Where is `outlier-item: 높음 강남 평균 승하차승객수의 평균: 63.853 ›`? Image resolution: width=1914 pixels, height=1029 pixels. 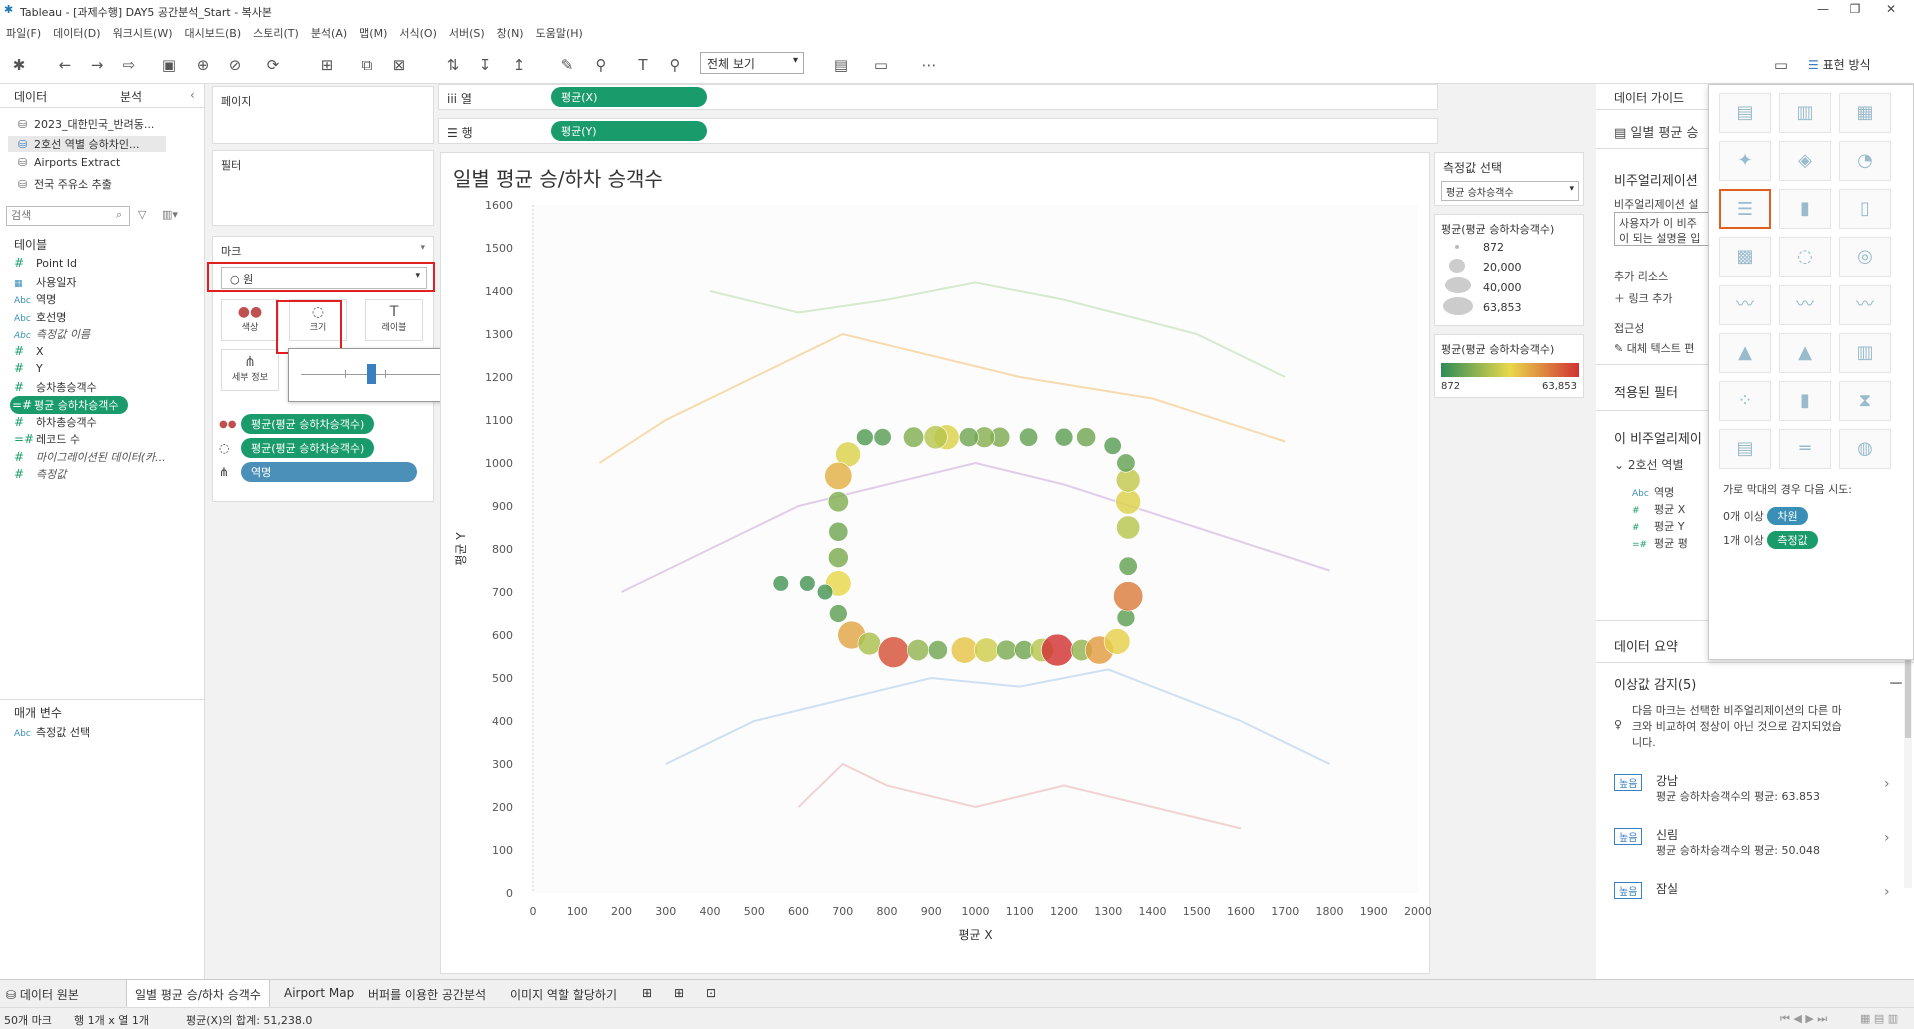
outlier-item: 높음 강남 평균 승하차승객수의 평균: 63.853 › is located at coordinates (1754, 794).